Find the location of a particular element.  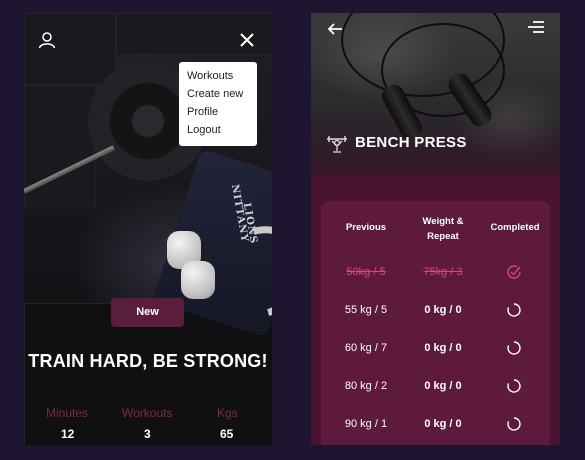

table-row: 90 kg / 1 0 kg / 0 is located at coordinates (435, 431).